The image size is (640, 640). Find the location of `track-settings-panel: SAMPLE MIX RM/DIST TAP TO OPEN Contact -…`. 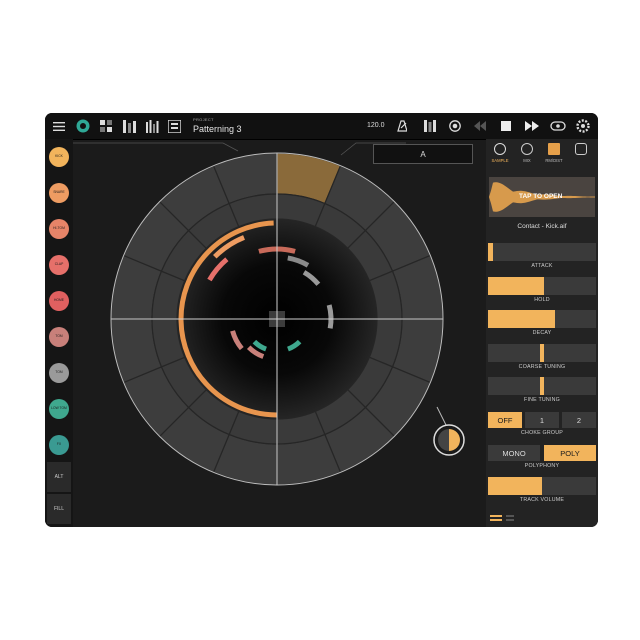

track-settings-panel: SAMPLE MIX RM/DIST TAP TO OPEN Contact -… is located at coordinates (542, 333).